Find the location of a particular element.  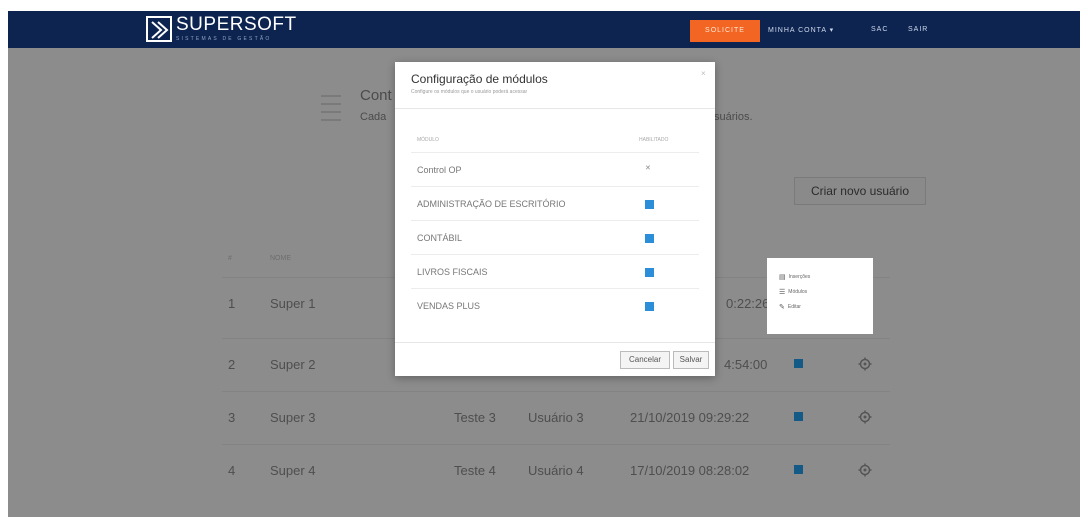

context-menu-item-inserts: ▤ Inserções is located at coordinates (794, 277).